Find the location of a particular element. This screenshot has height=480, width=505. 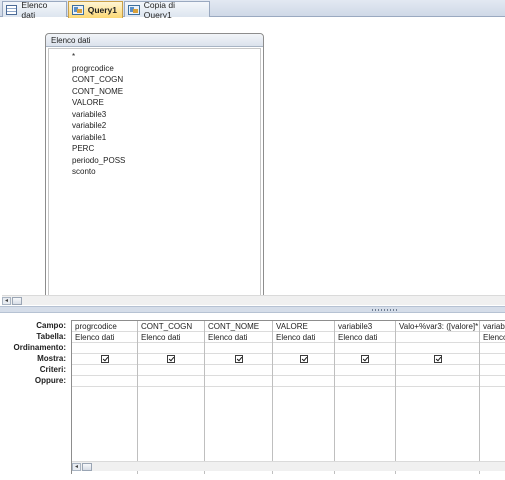

upper-horizontal-scrollbar: ◂ is located at coordinates (253, 300).